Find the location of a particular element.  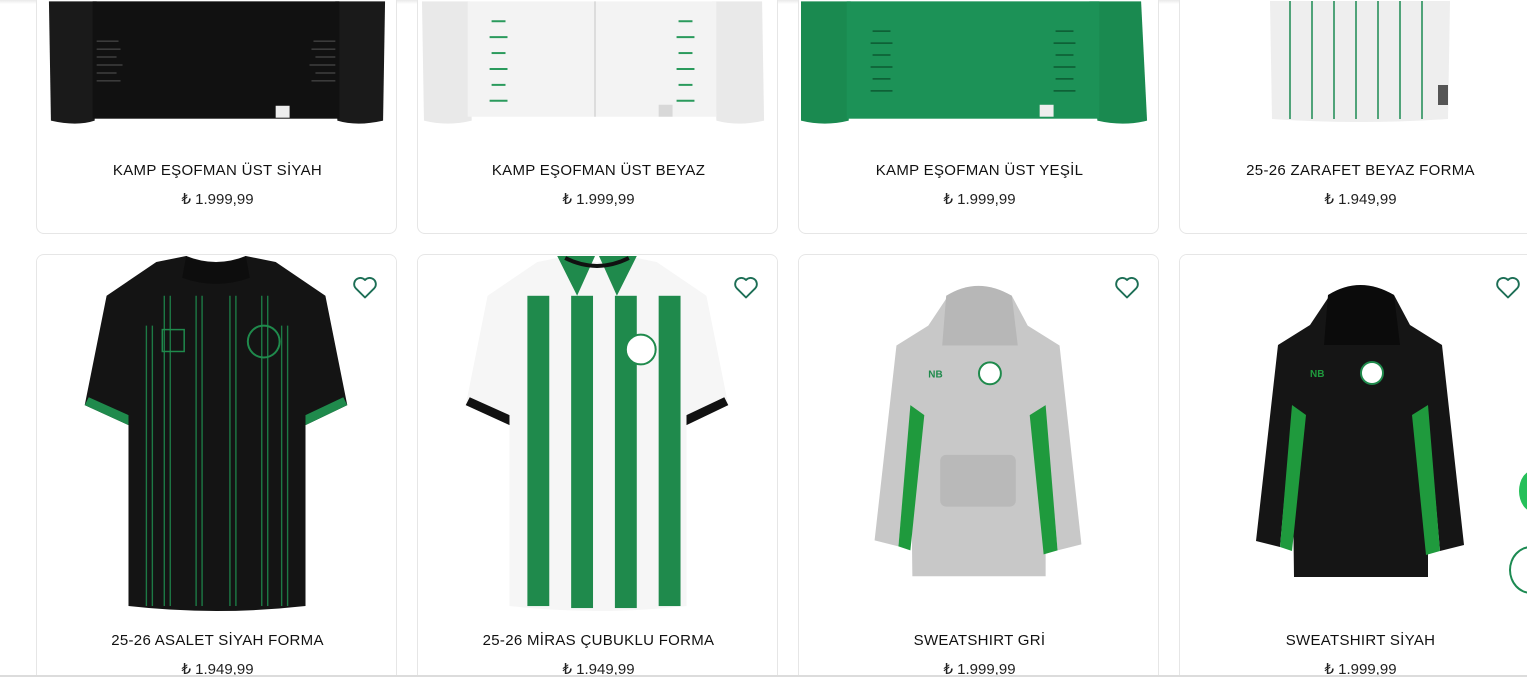

product-card: 25-26 ZARAFET BEYAZ FORMA ₺ 1.949,99 is located at coordinates (1353, 117).